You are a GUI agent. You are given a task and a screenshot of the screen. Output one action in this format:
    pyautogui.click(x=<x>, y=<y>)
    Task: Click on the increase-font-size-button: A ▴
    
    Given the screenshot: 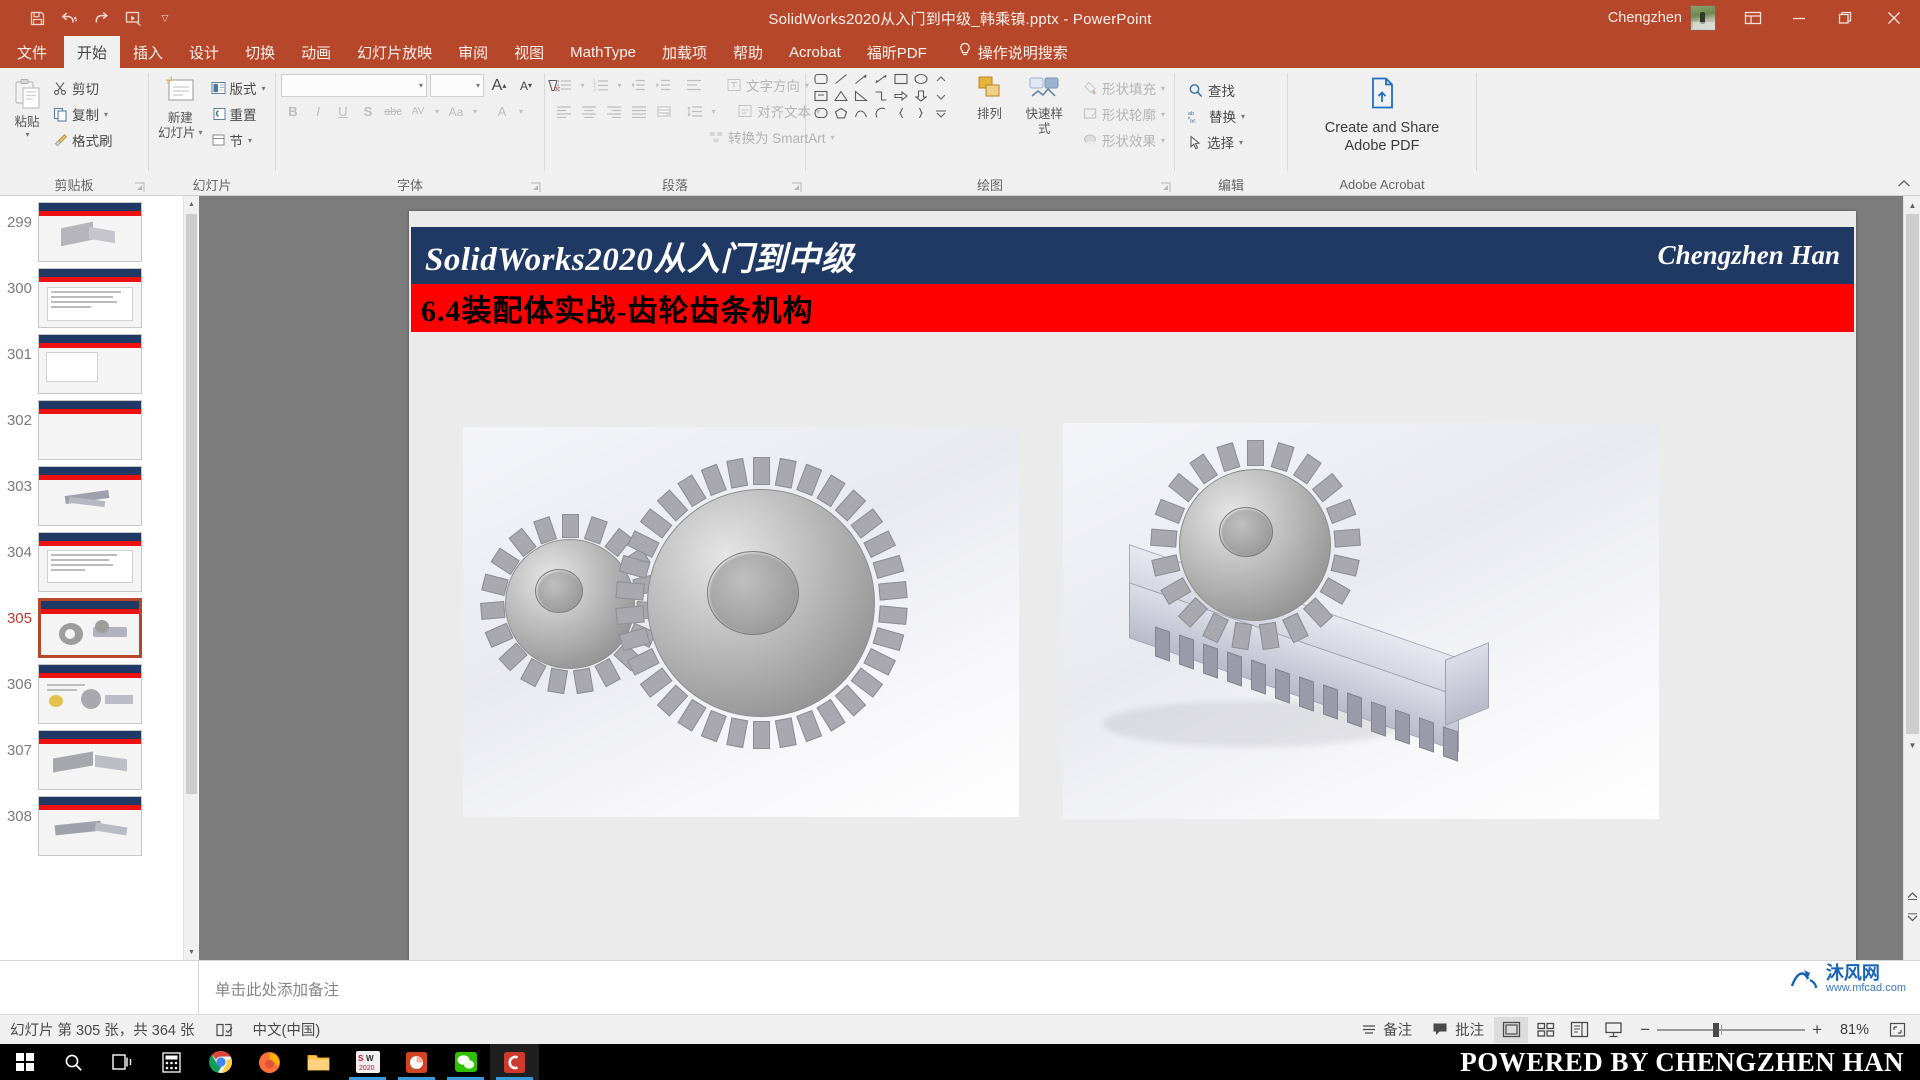 What is the action you would take?
    pyautogui.click(x=499, y=85)
    